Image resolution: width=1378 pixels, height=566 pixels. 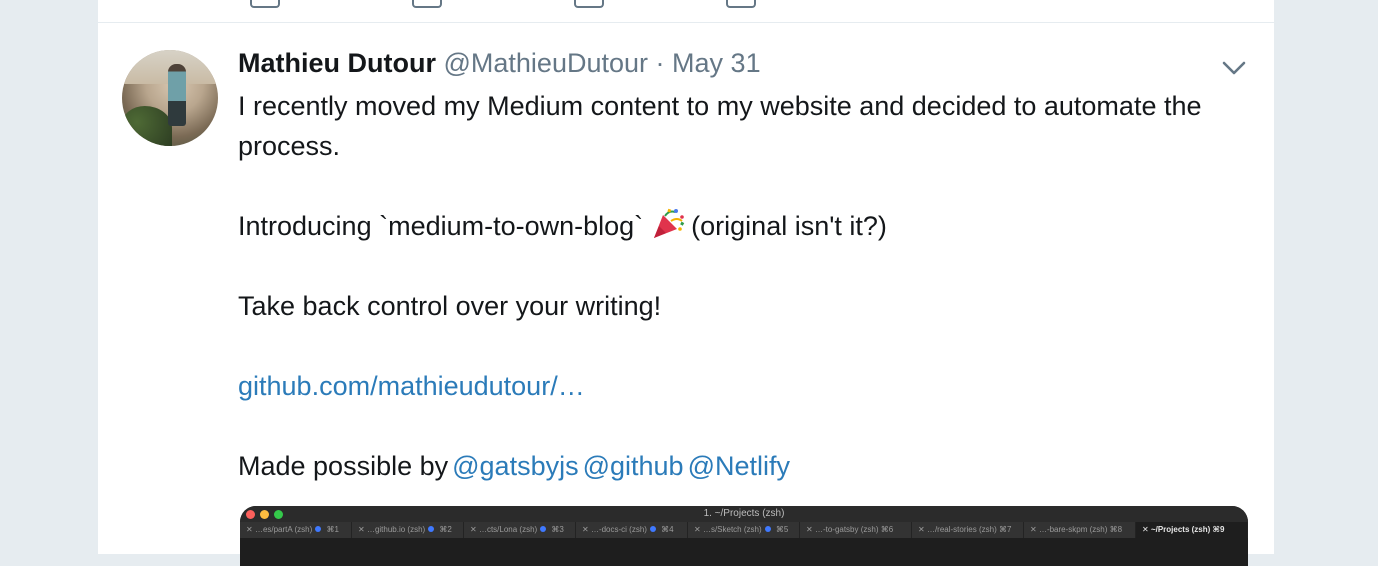 I want to click on terminal-tab-shortcut: ⌘7, so click(x=1004, y=529).